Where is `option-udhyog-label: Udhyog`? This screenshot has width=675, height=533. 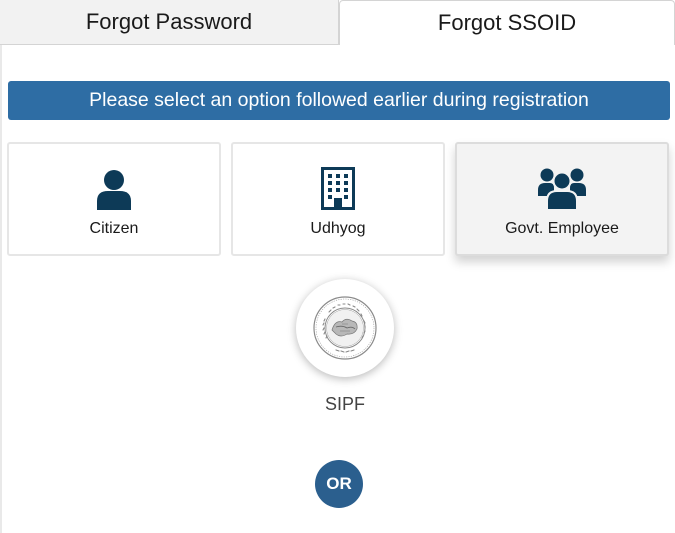 option-udhyog-label: Udhyog is located at coordinates (338, 228).